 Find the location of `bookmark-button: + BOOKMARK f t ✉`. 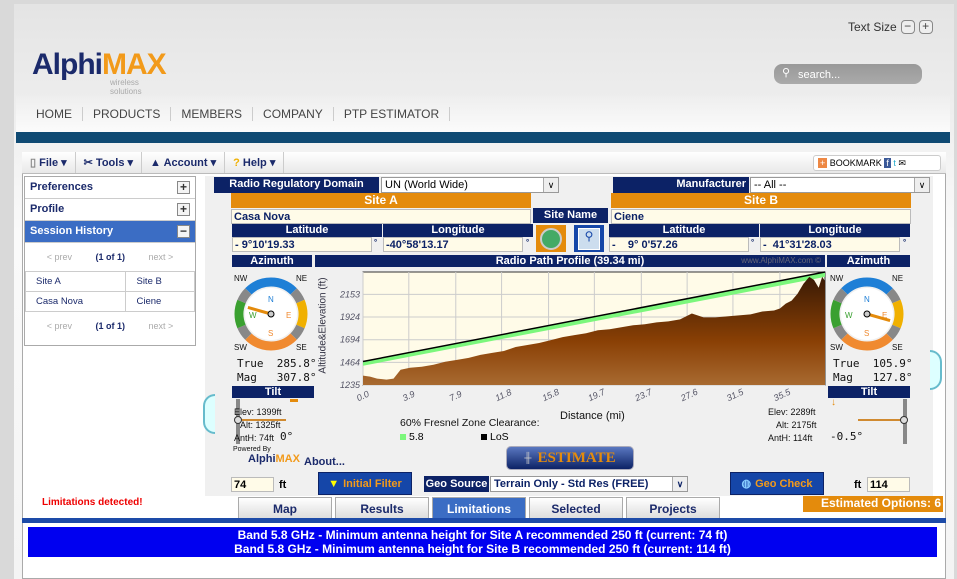

bookmark-button: + BOOKMARK f t ✉ is located at coordinates (877, 163).